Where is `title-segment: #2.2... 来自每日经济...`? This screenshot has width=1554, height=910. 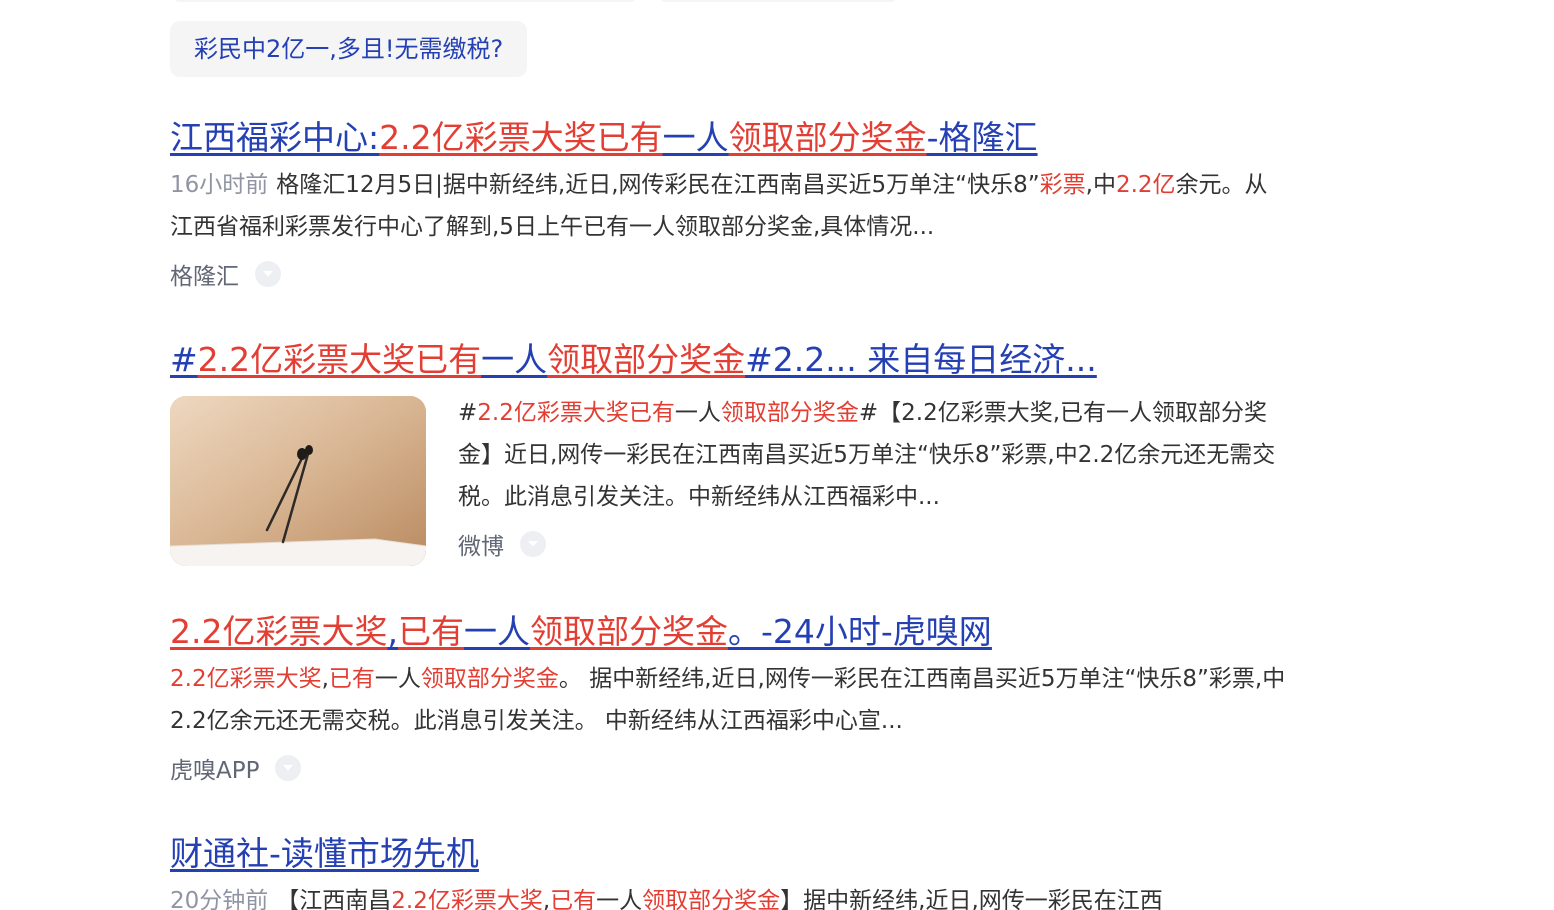 title-segment: #2.2... 来自每日经济... is located at coordinates (921, 359).